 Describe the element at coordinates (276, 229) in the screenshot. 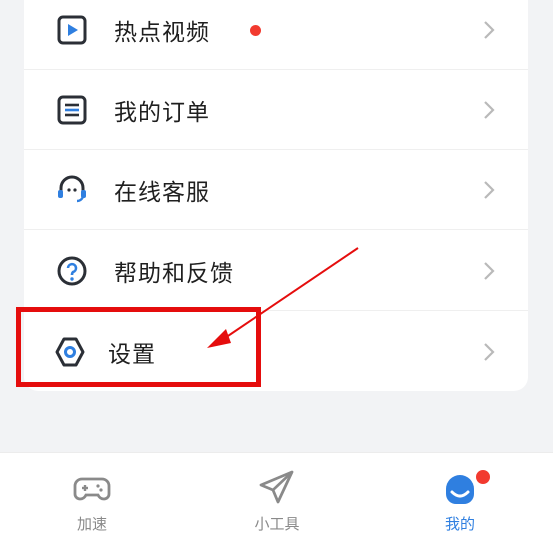

I see `divider` at that location.